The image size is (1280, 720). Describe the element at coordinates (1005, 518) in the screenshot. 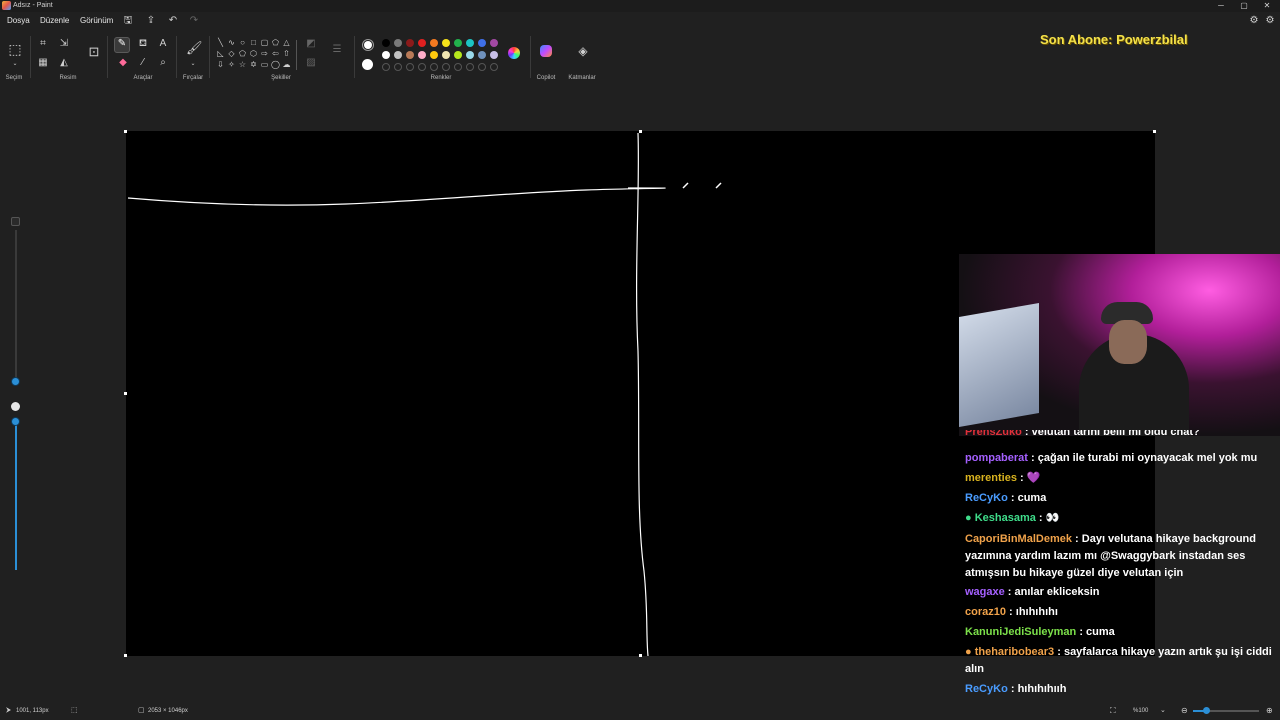

I see `chat-username: Keshasama` at that location.